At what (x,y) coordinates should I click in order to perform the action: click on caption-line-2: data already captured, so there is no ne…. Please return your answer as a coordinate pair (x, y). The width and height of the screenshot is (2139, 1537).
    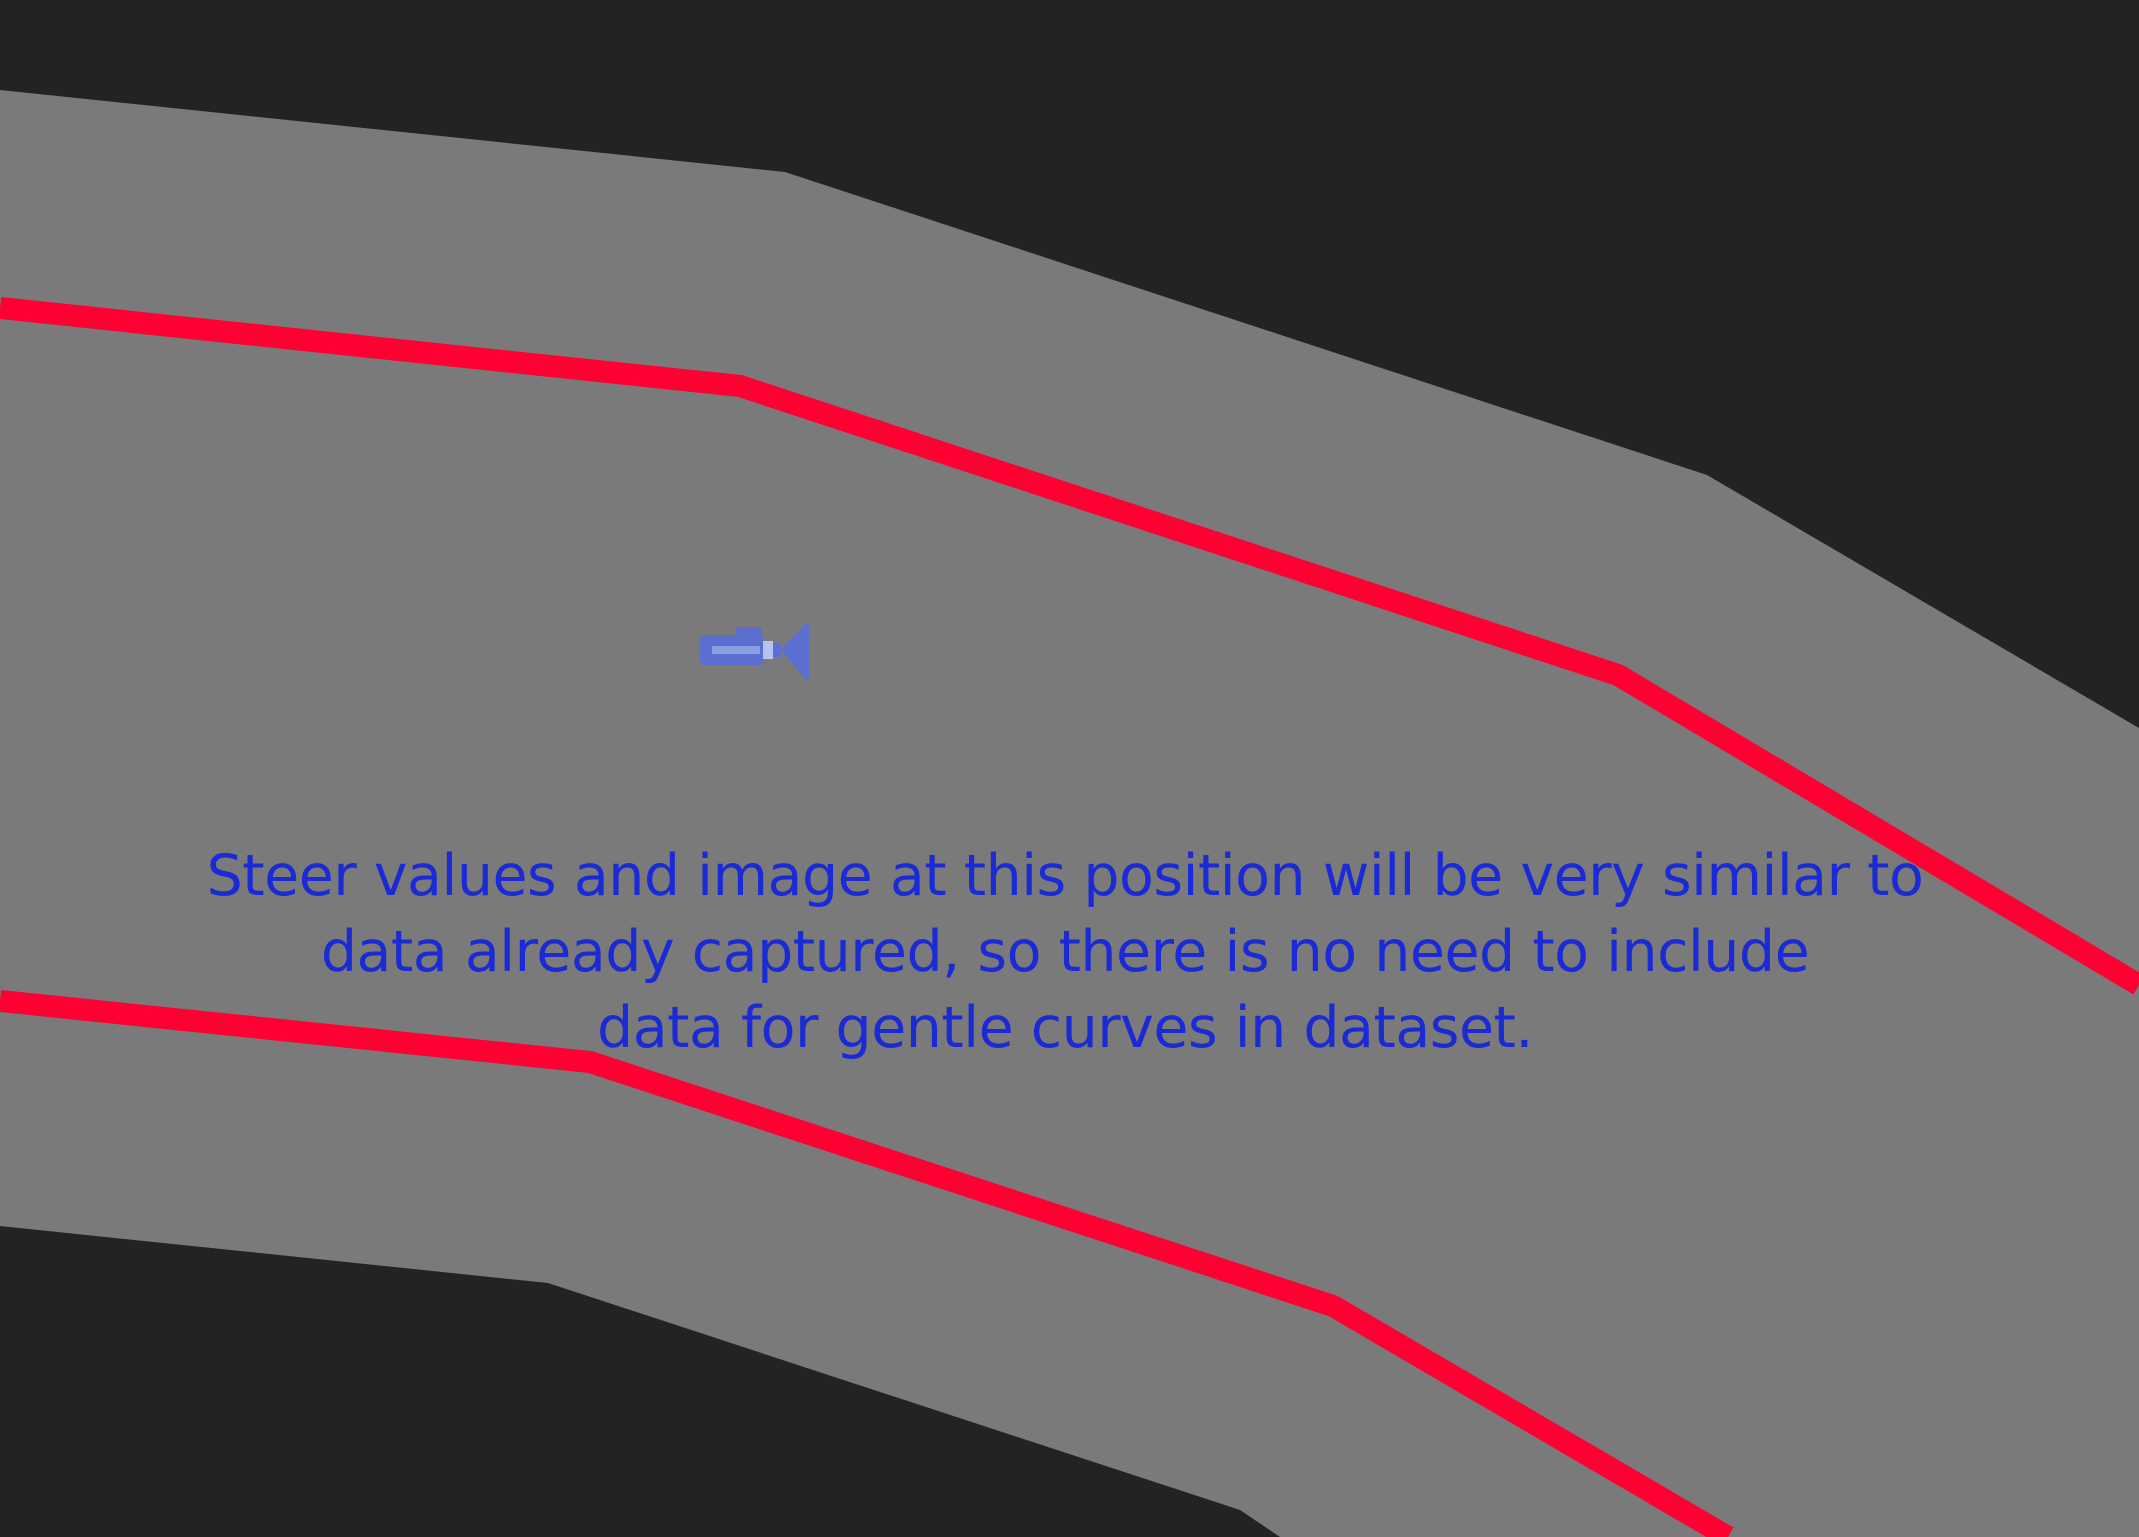
    Looking at the image, I should click on (1065, 952).